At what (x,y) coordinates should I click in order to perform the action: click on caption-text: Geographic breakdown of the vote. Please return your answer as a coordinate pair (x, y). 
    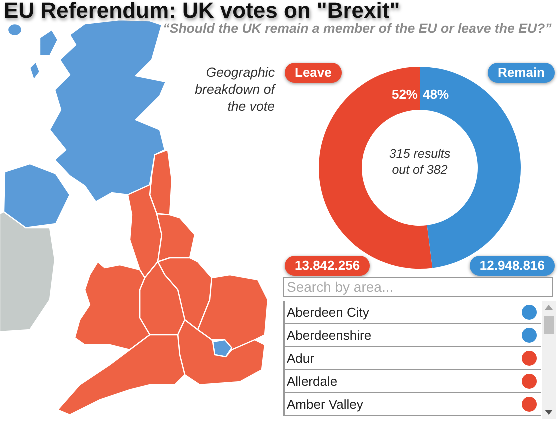
    Looking at the image, I should click on (234, 90).